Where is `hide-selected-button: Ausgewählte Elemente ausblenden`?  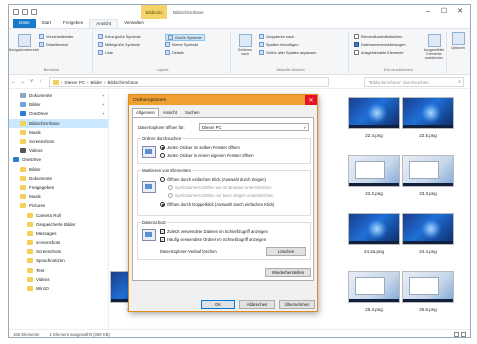 hide-selected-button: Ausgewählte Elemente ausblenden is located at coordinates (434, 47).